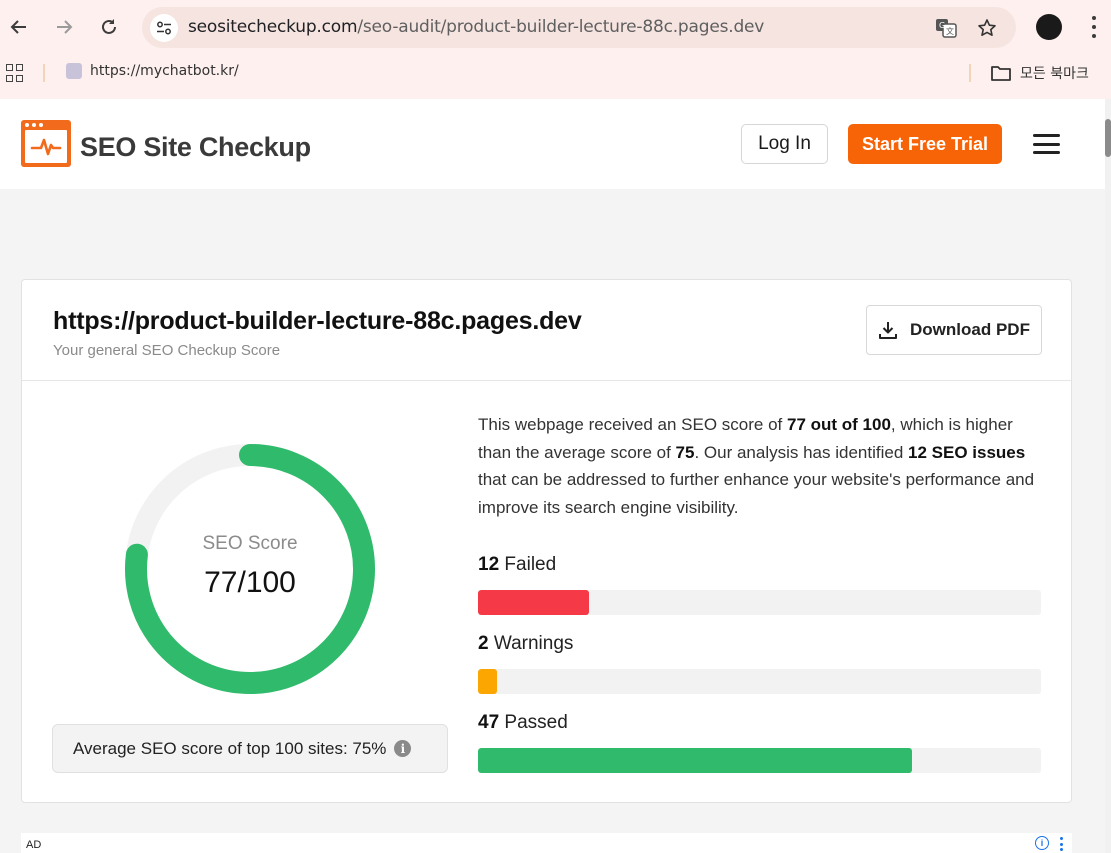 This screenshot has height=853, width=1111. I want to click on browser-menu-icon, so click(1094, 27).